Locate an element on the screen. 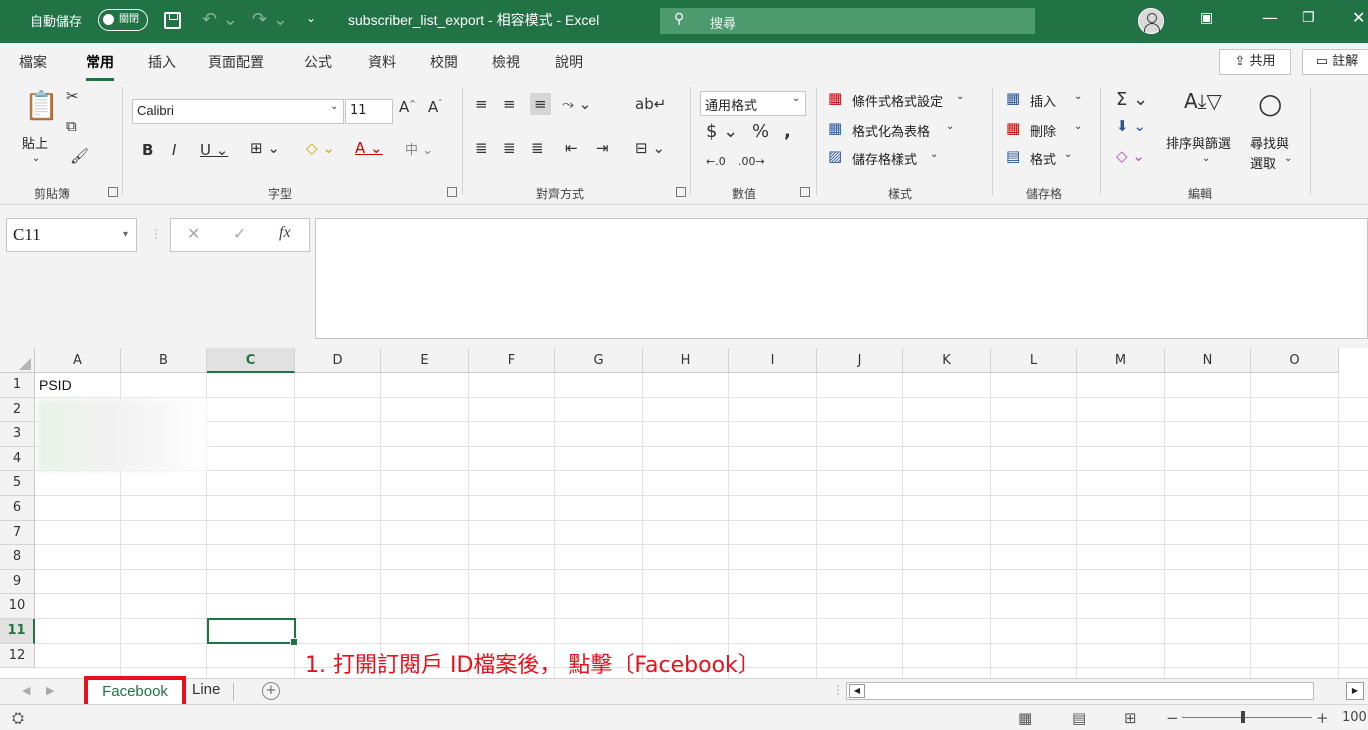  name-box: C11 ▾ is located at coordinates (71, 235).